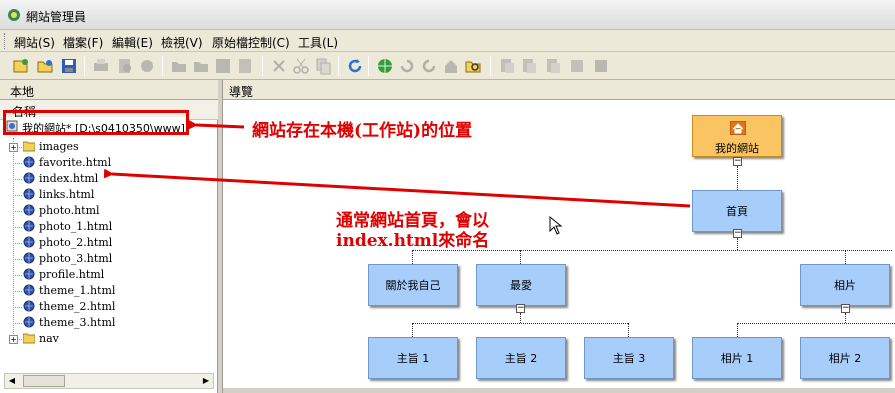 The image size is (895, 393). I want to click on open-folder-icon, so click(45, 66).